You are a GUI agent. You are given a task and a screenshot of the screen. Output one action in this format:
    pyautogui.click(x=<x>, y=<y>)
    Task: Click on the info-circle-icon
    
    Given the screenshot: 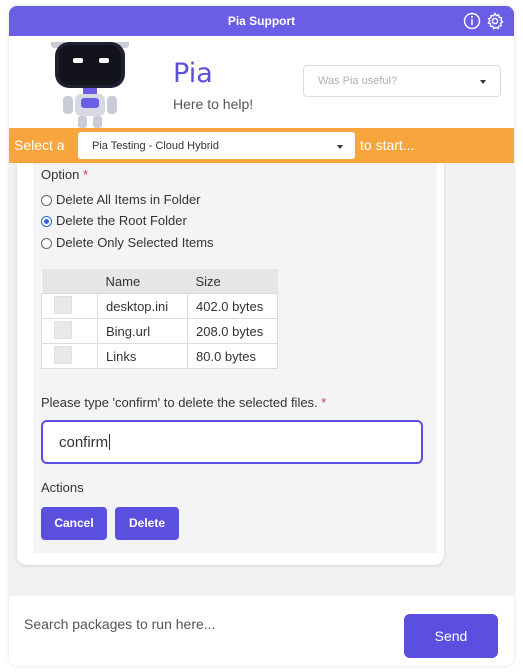 What is the action you would take?
    pyautogui.click(x=472, y=21)
    